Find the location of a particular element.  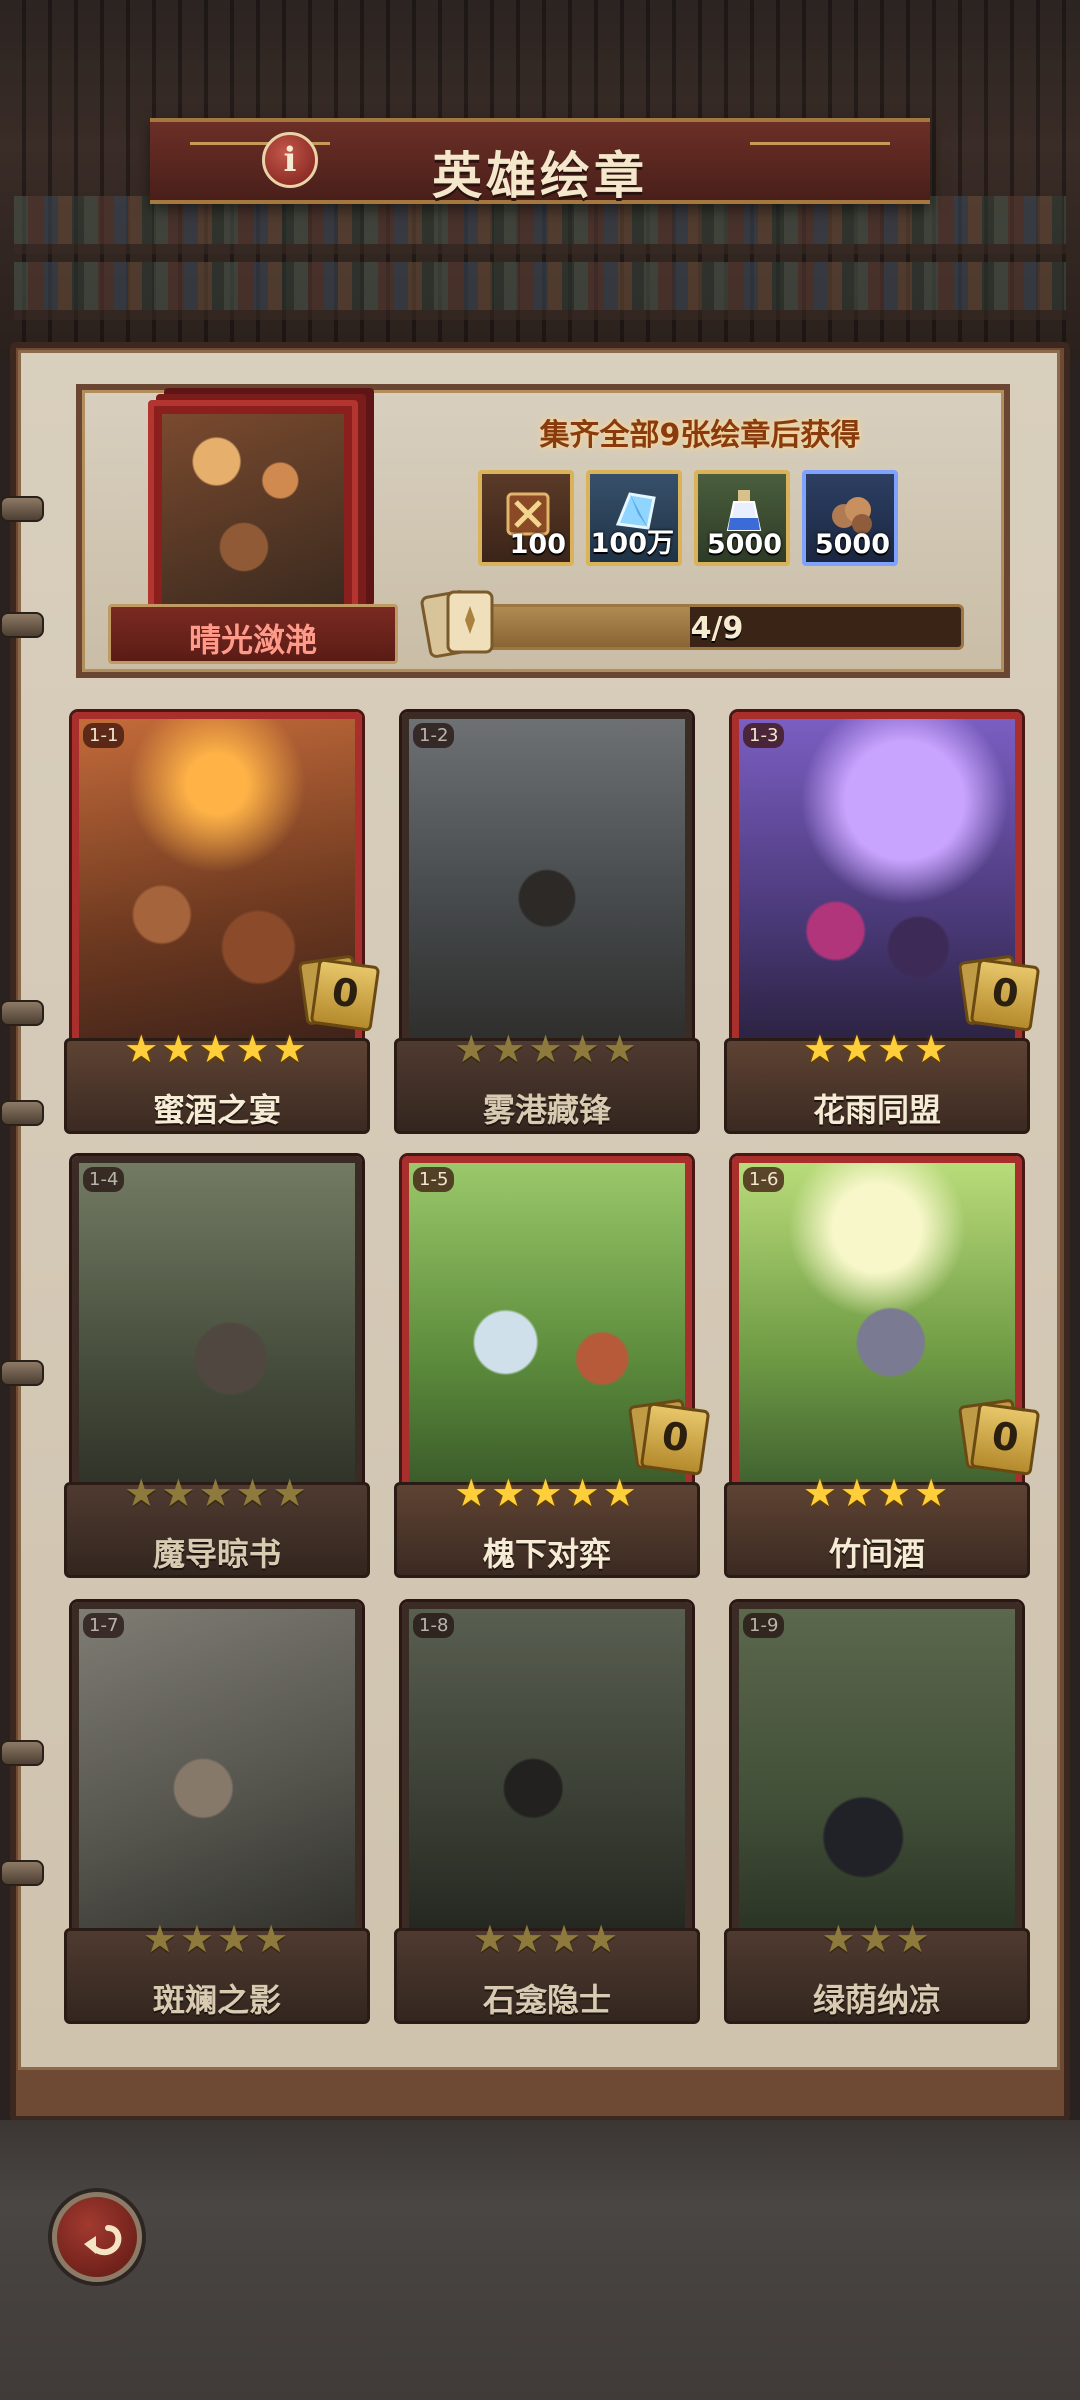

hero-card: 1-7 ★★★★ 斑斓之影 is located at coordinates (217, 1813).